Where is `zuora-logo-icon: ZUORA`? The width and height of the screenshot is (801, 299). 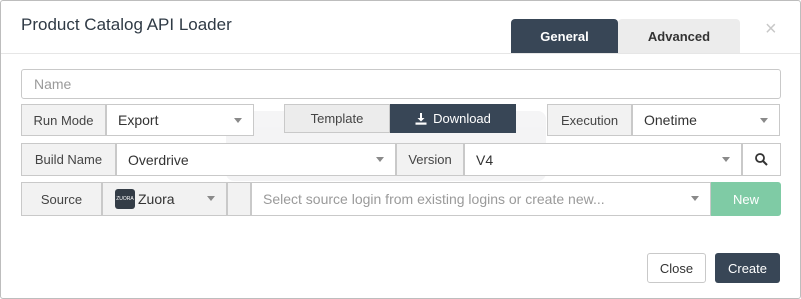
zuora-logo-icon: ZUORA is located at coordinates (125, 199).